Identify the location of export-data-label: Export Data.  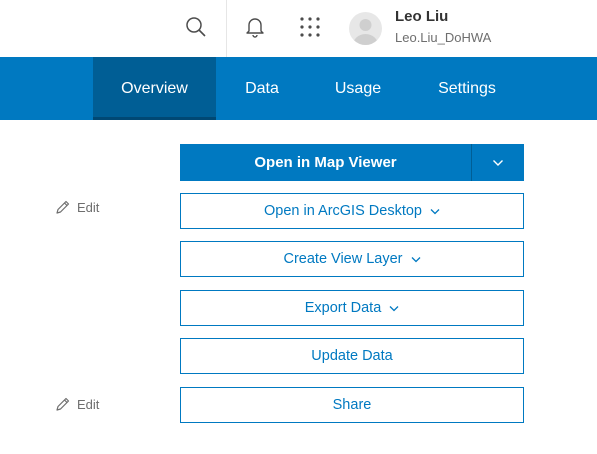
(343, 308).